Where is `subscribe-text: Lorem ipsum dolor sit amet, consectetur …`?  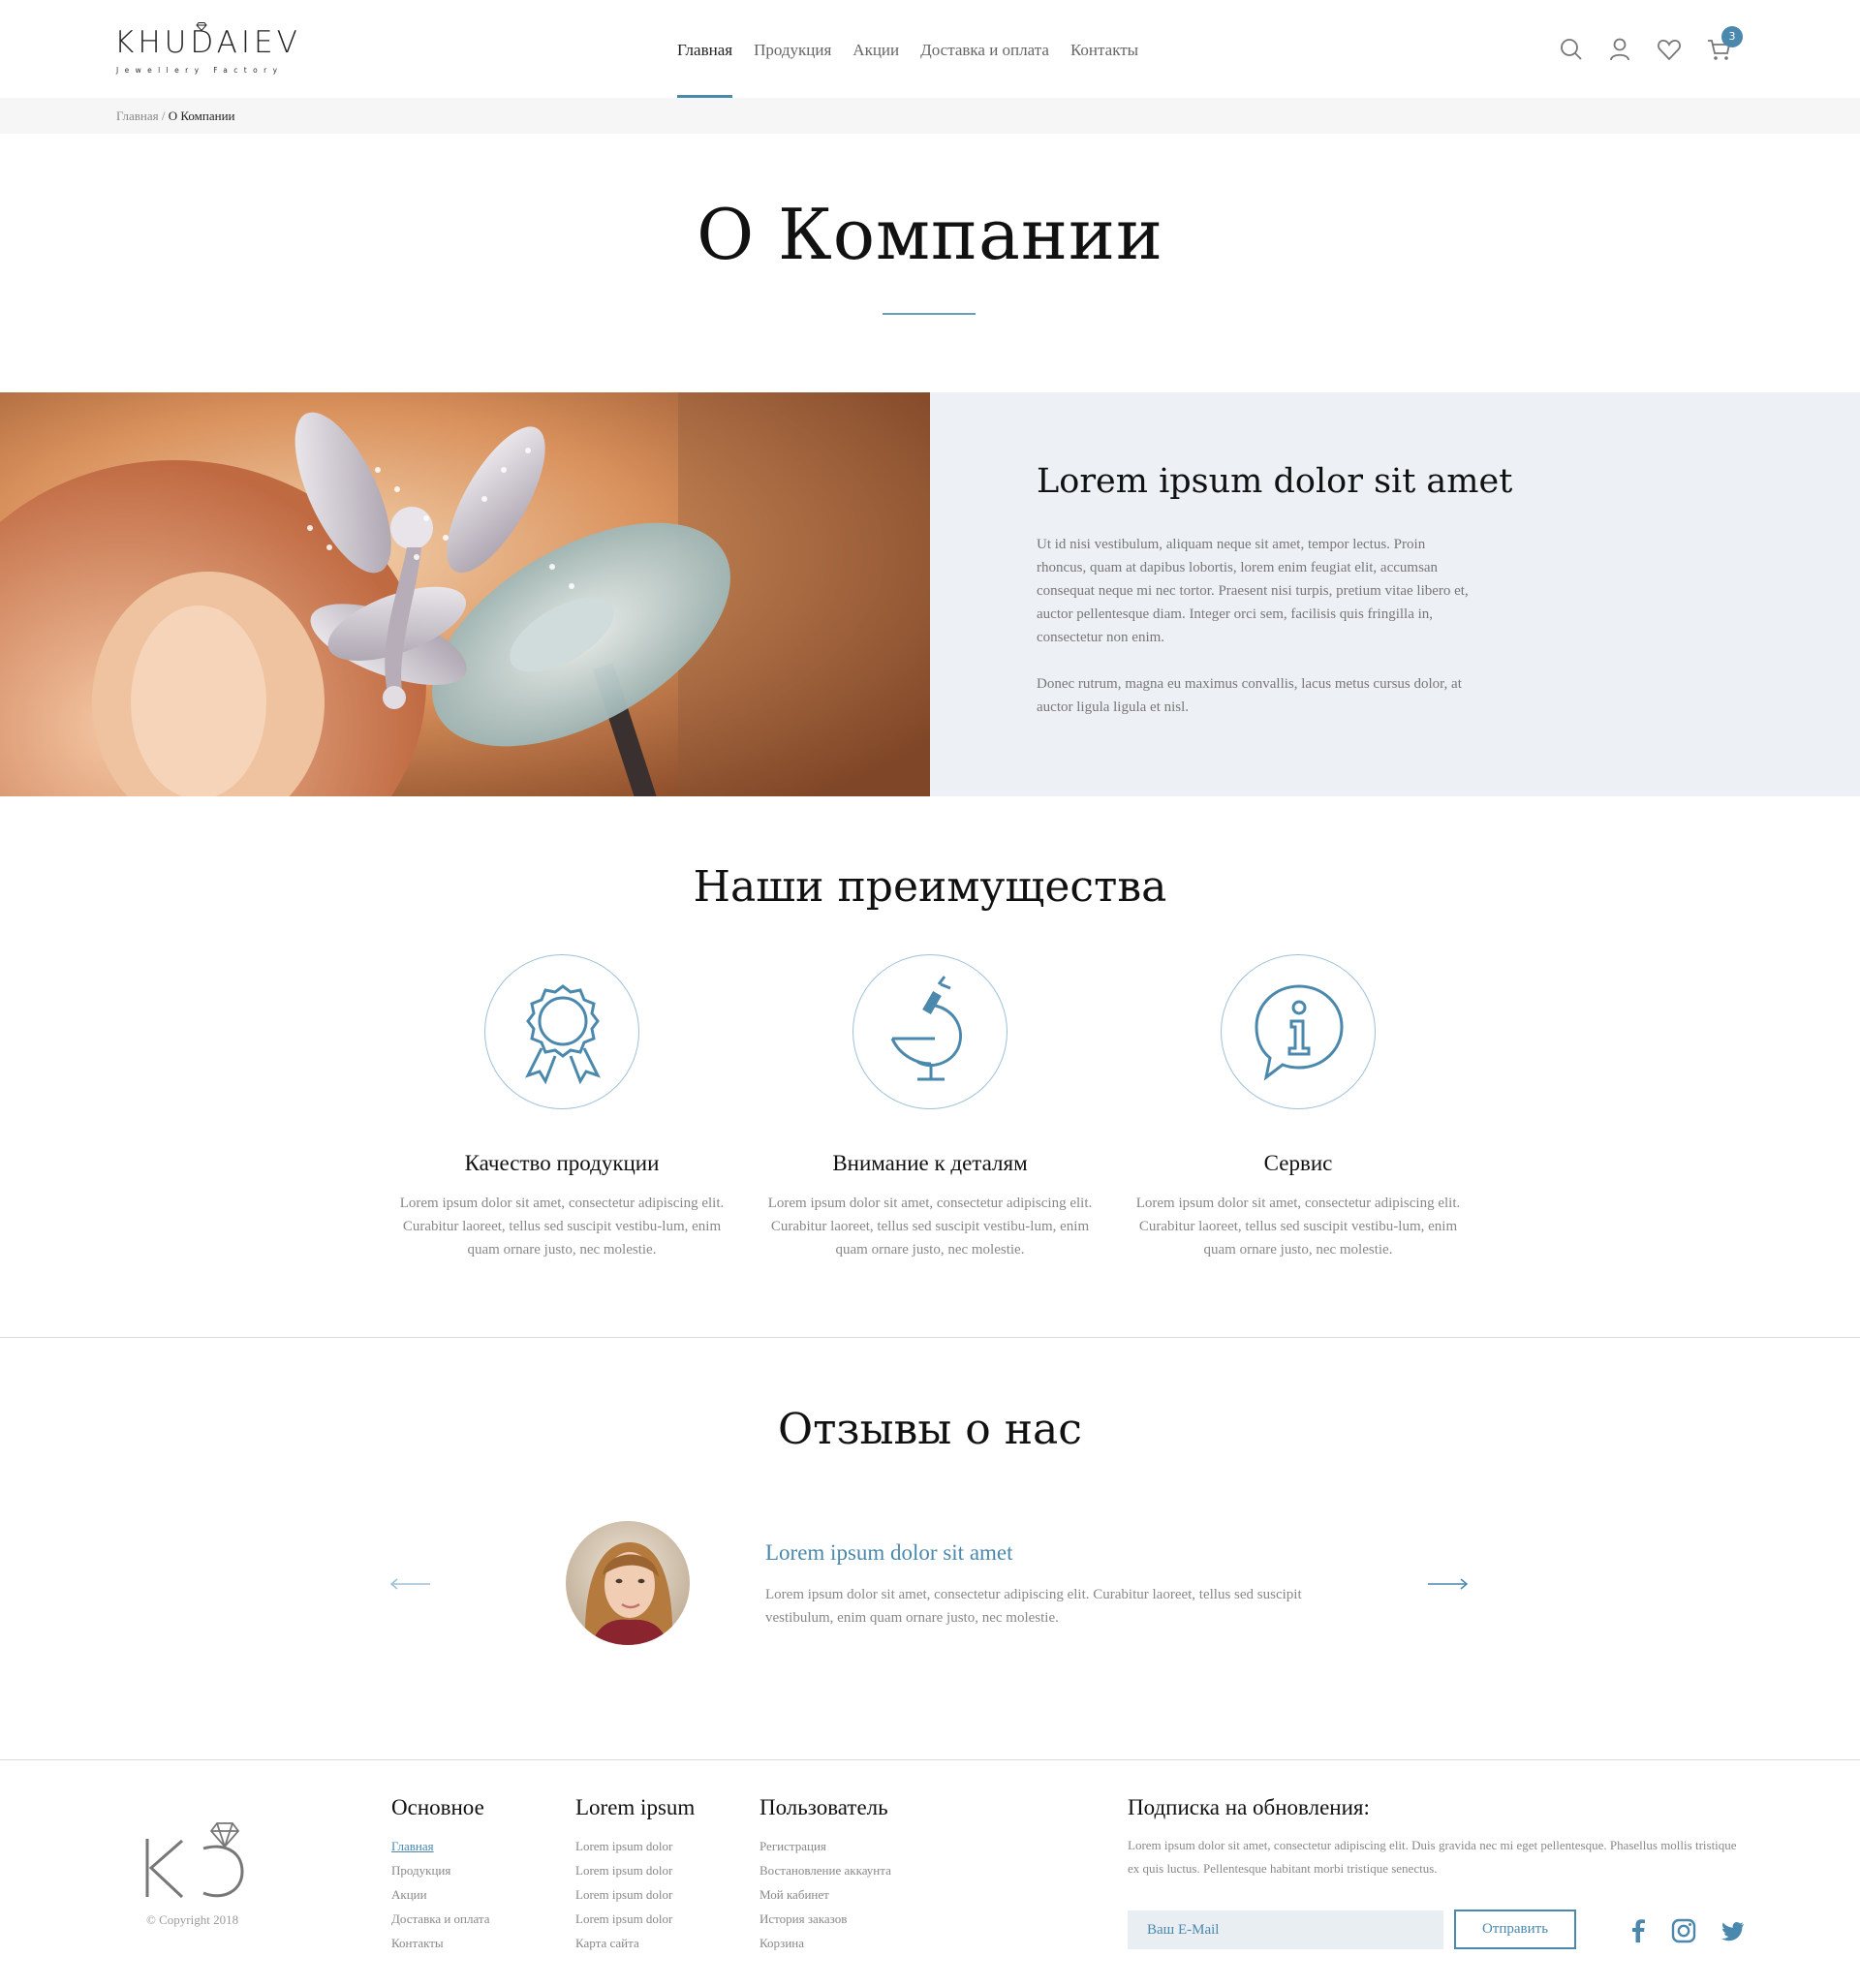
subscribe-text: Lorem ipsum dolor sit amet, consectetur … is located at coordinates (1432, 1857).